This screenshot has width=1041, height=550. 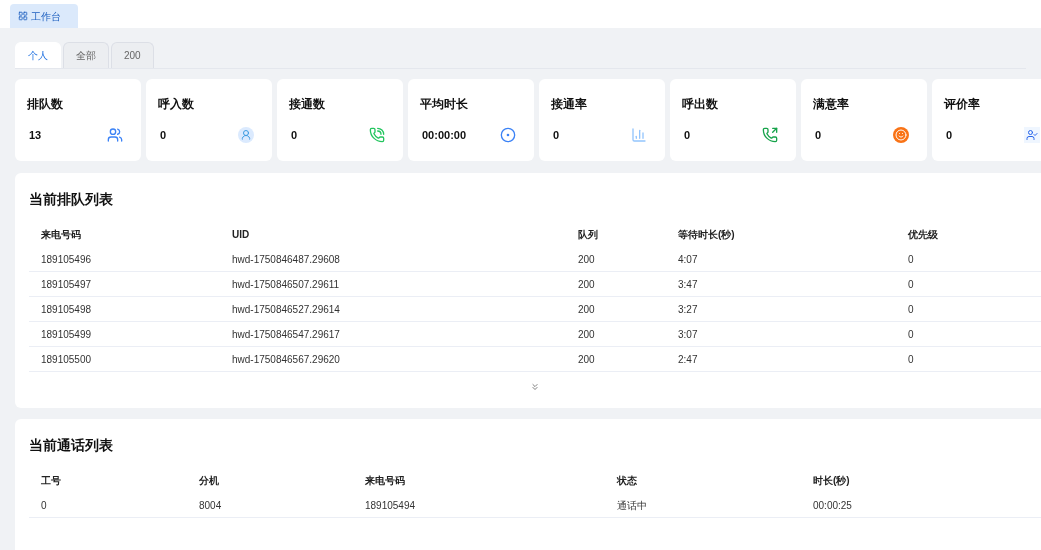 I want to click on table-cell: hwd-1750846527.29614, so click(x=286, y=309).